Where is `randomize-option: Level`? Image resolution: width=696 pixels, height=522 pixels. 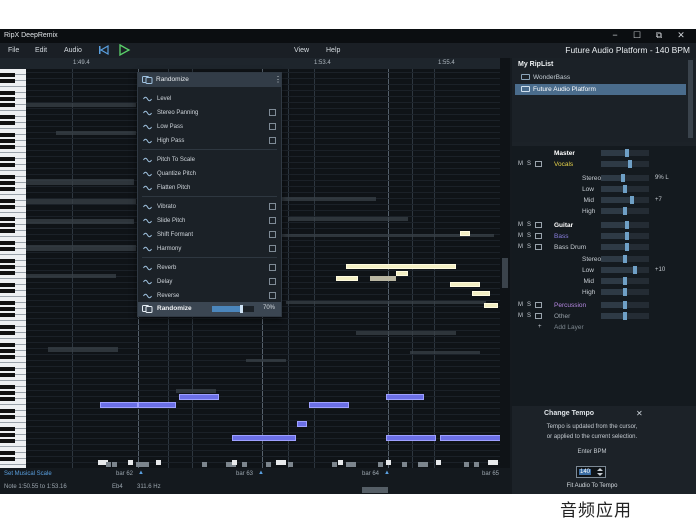
randomize-option: Level is located at coordinates (209, 99).